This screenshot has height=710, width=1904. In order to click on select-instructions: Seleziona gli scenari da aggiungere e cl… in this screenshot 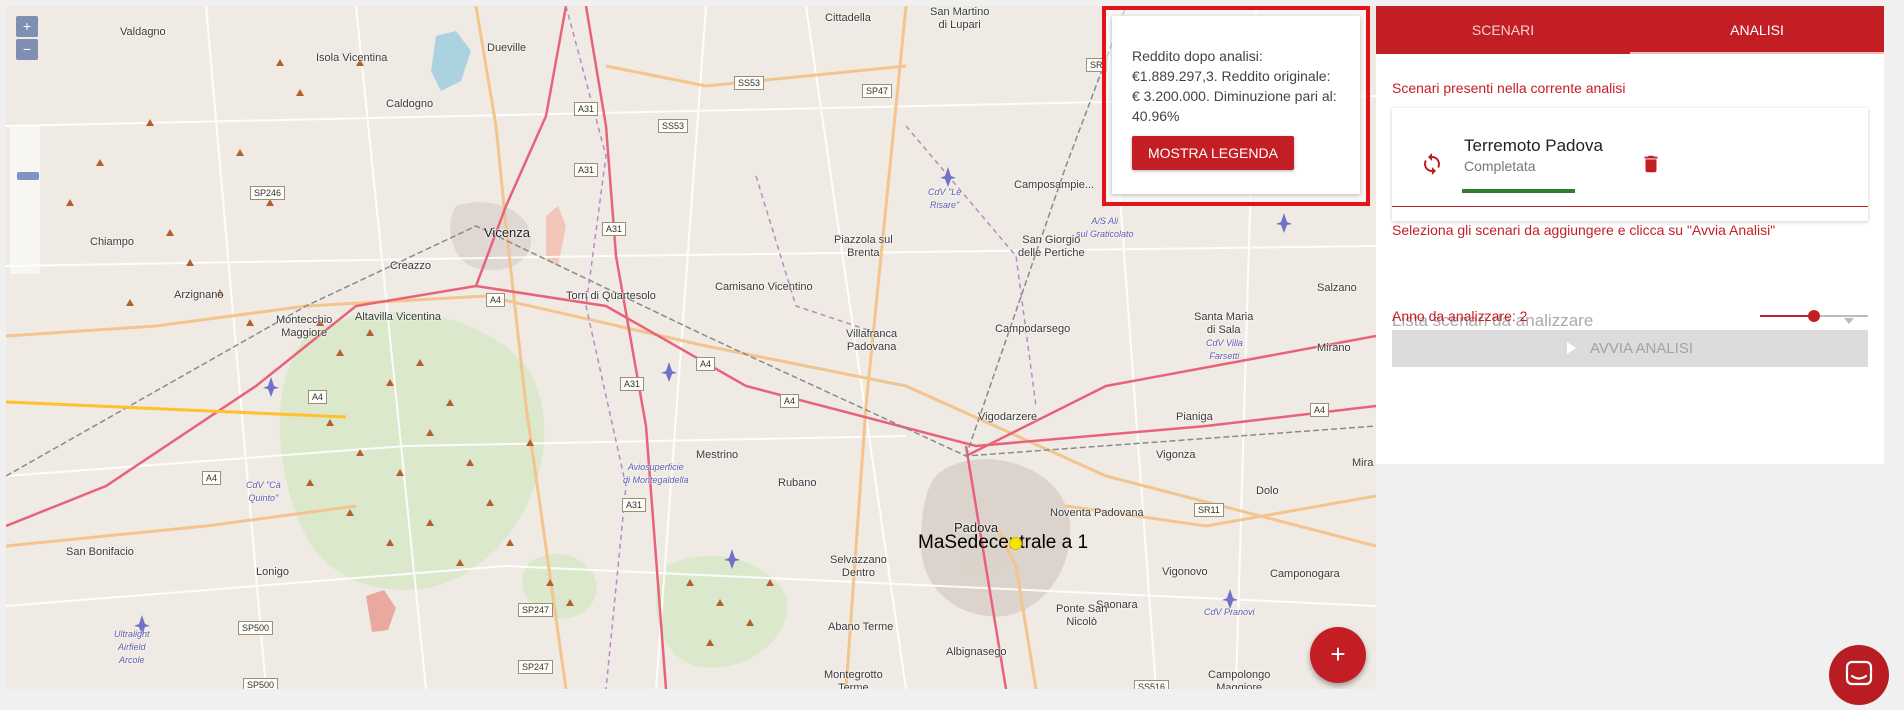, I will do `click(1584, 230)`.